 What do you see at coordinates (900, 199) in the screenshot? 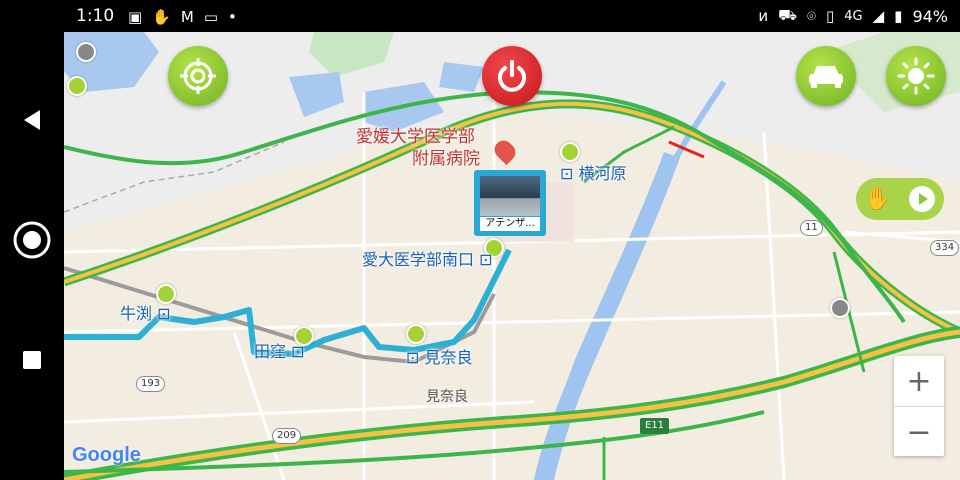
I see `gesture-play-toggle: ✋` at bounding box center [900, 199].